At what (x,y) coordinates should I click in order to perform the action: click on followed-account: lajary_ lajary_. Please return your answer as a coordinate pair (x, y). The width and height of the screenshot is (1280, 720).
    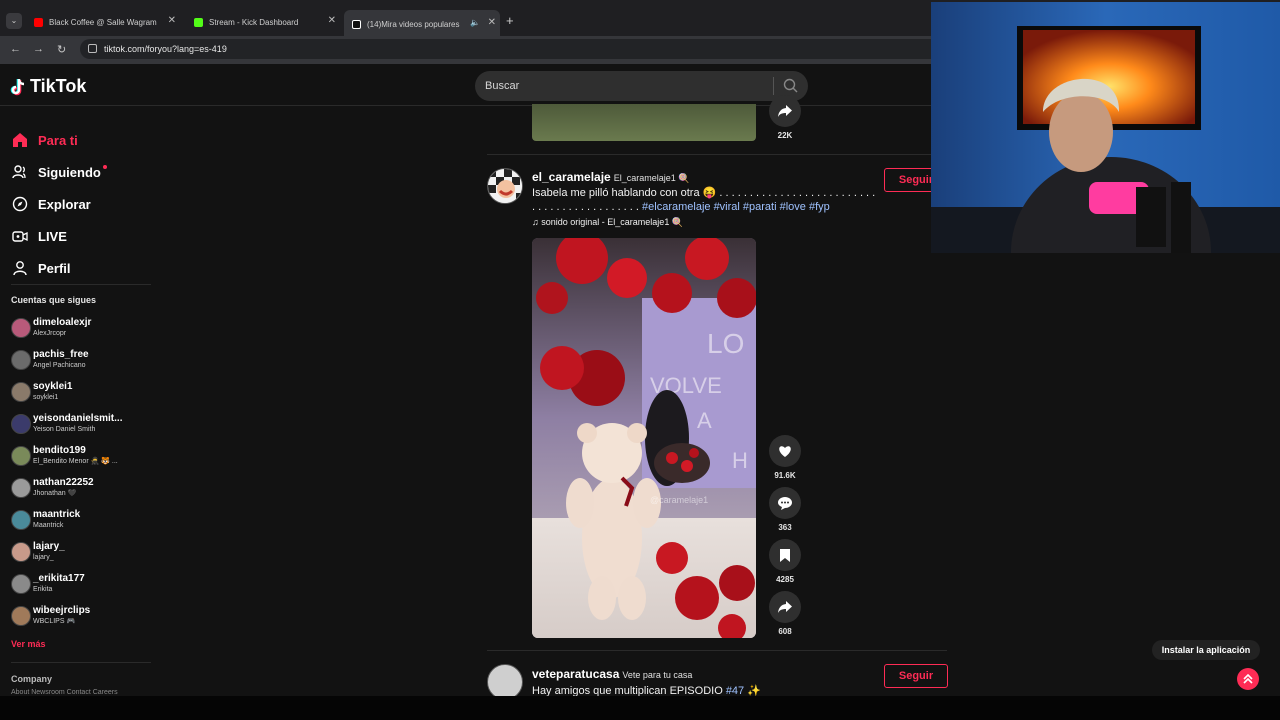
    Looking at the image, I should click on (38, 552).